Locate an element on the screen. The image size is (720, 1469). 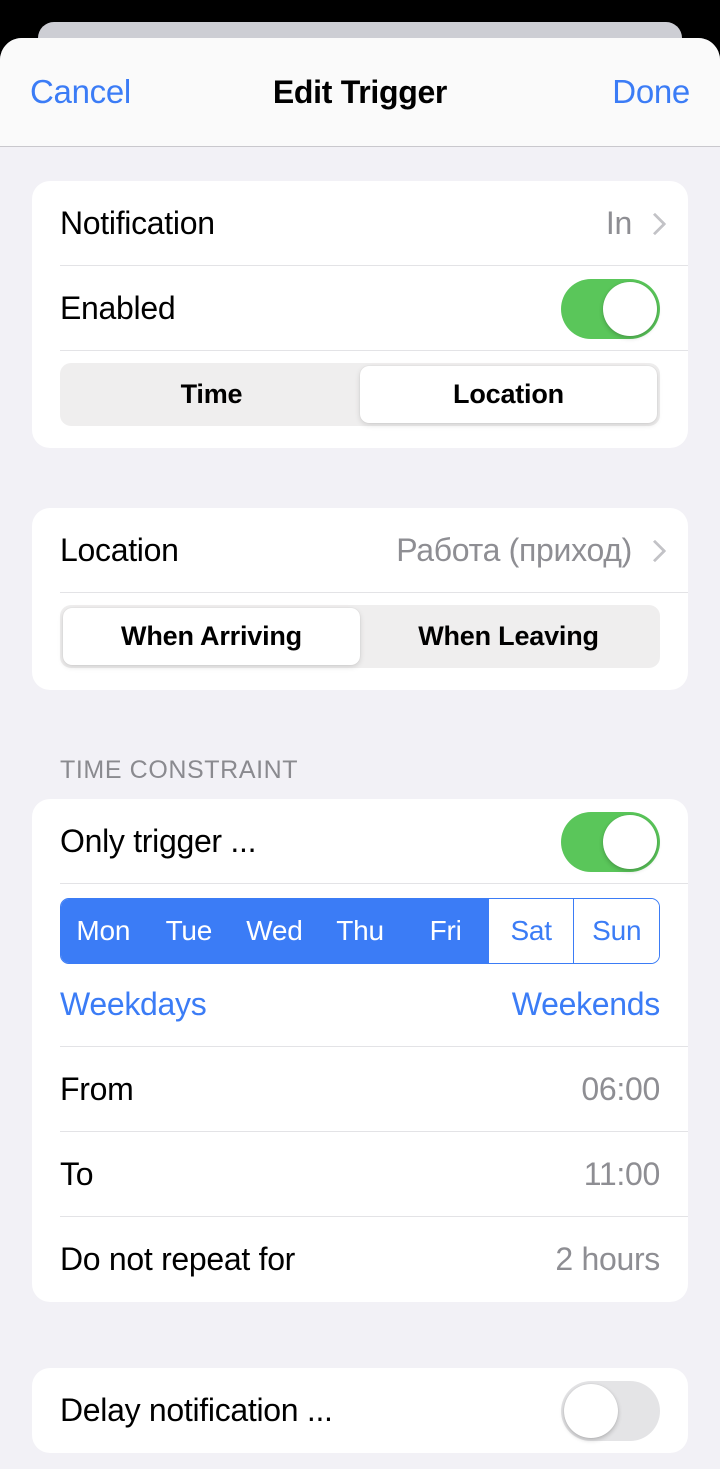
segment-time: Time is located at coordinates (211, 394).